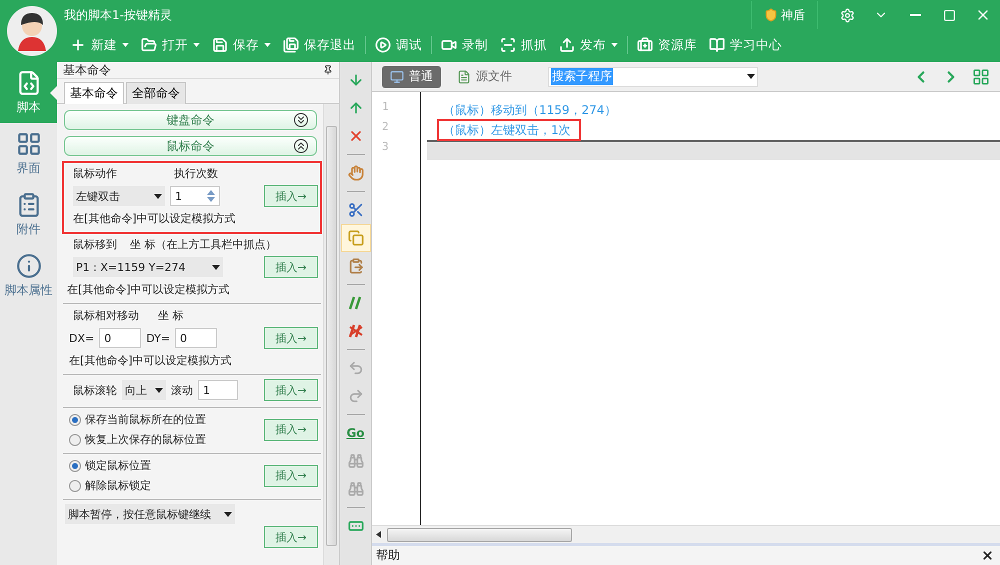  Describe the element at coordinates (356, 173) in the screenshot. I see `hand-icon` at that location.